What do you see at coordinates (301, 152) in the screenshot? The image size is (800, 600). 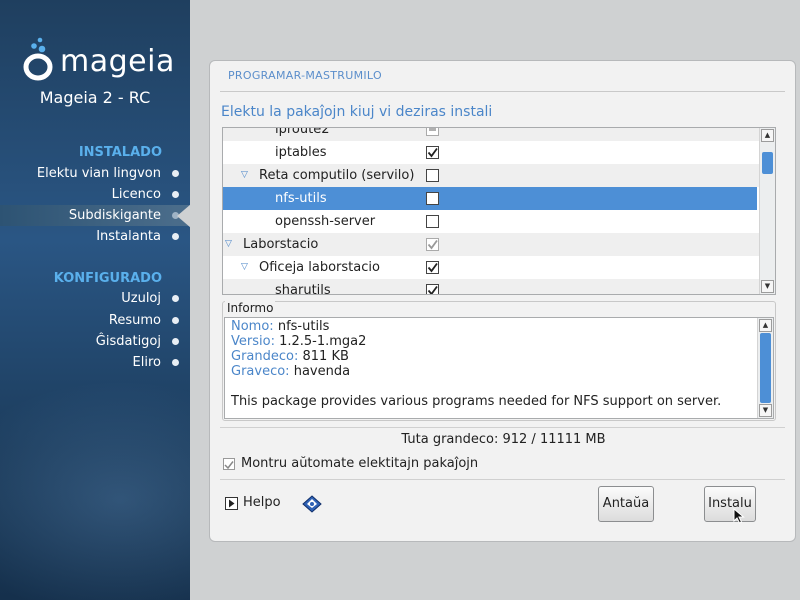 I see `package-label: iptables` at bounding box center [301, 152].